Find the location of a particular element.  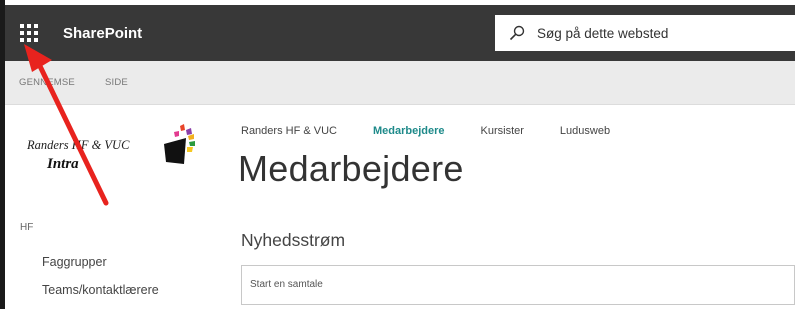

page-title: Medarbejdere is located at coordinates (351, 168).